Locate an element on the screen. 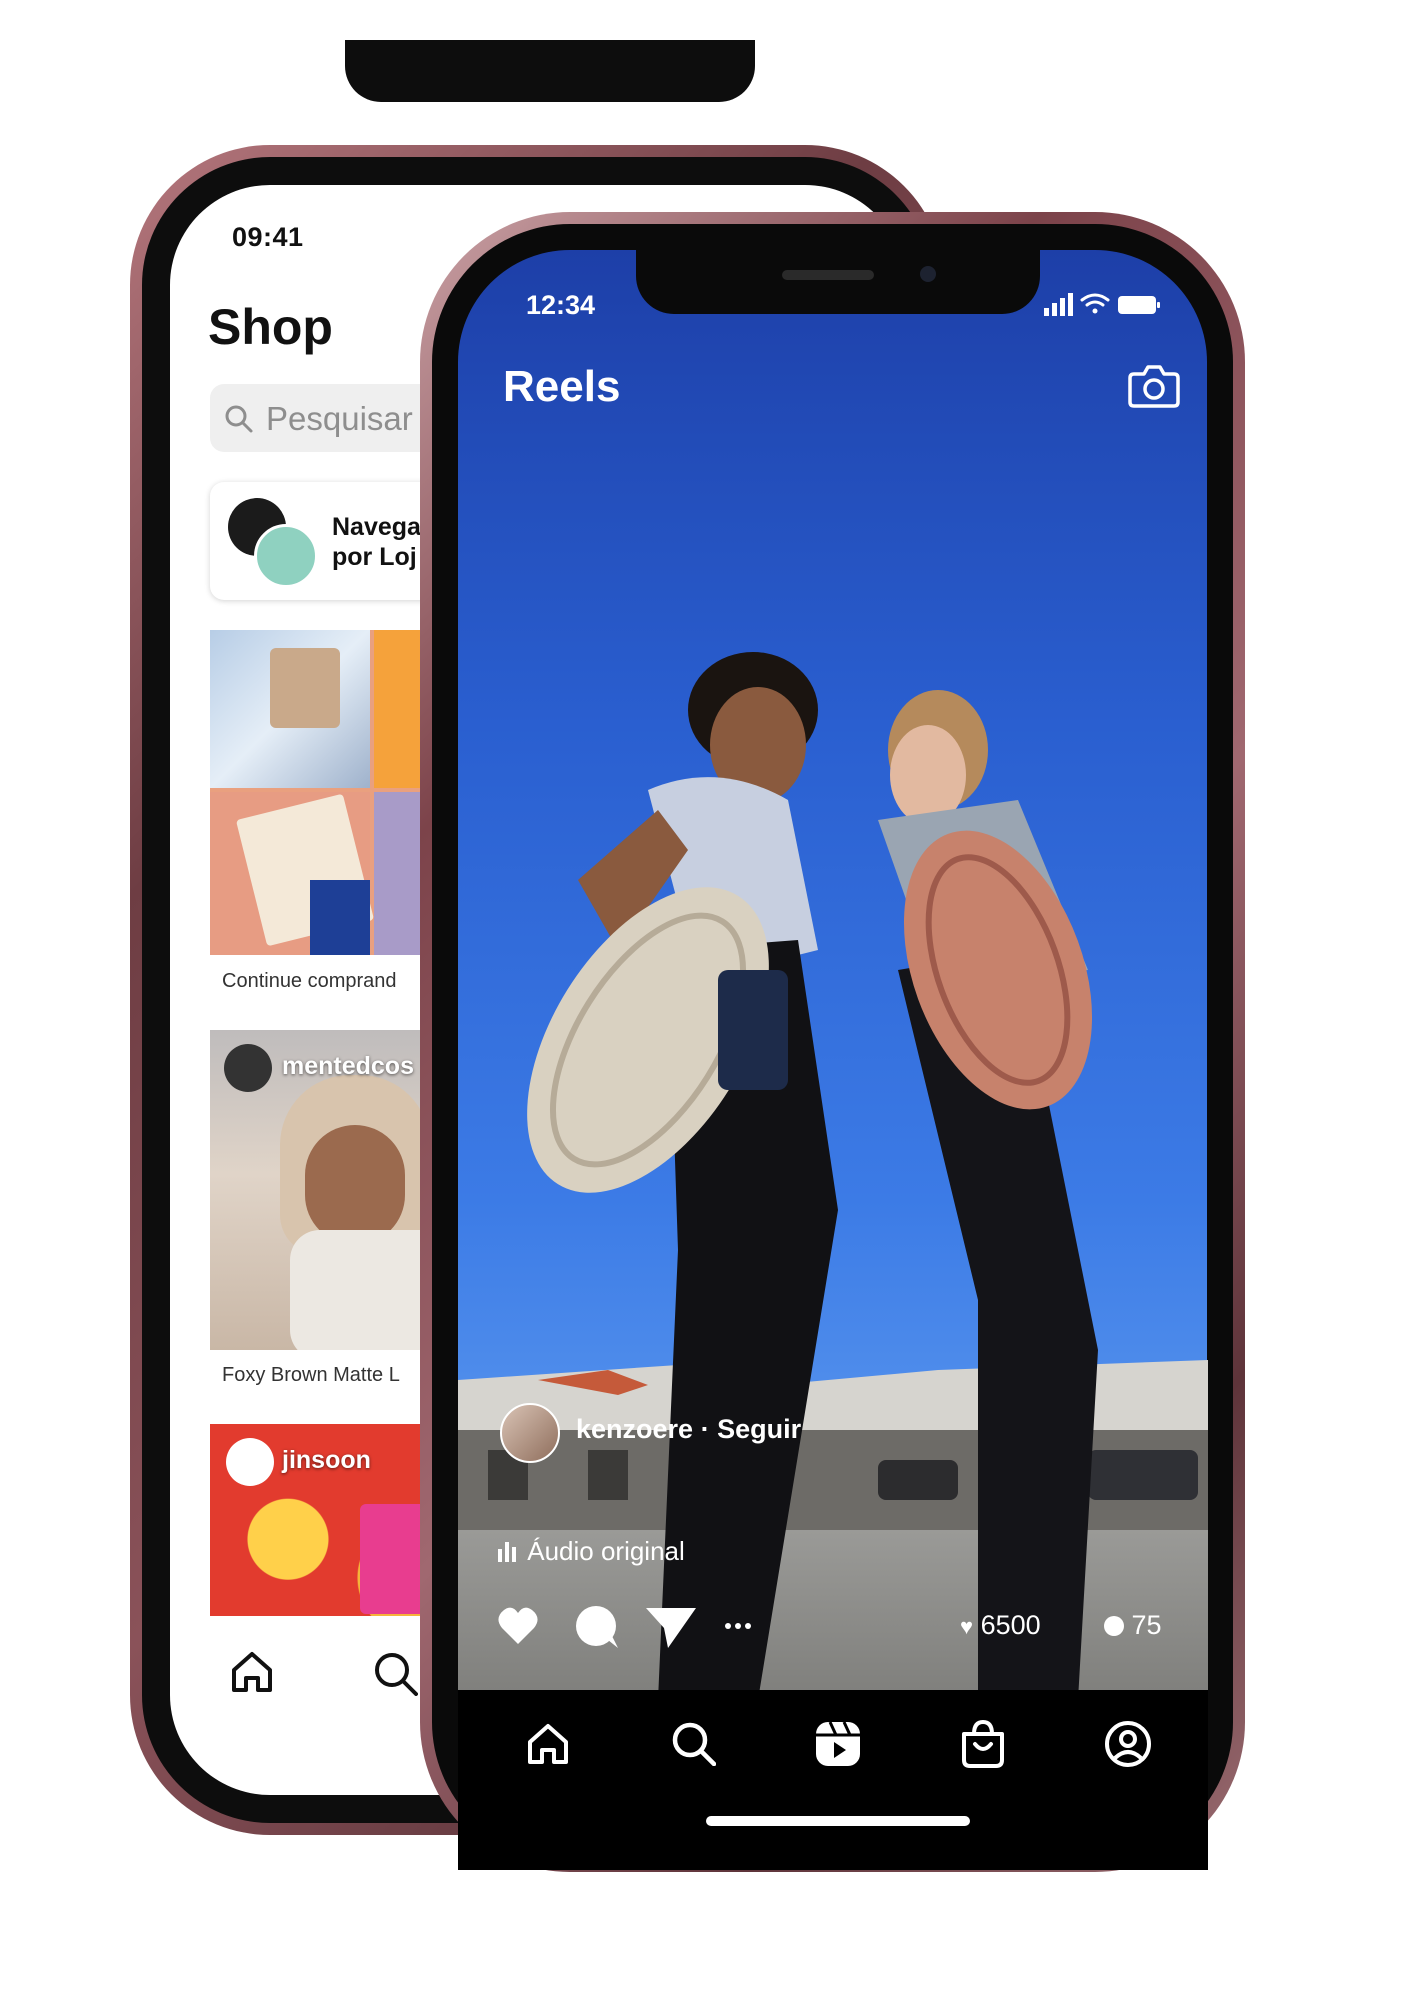  status-time: 09:41 is located at coordinates (268, 237).